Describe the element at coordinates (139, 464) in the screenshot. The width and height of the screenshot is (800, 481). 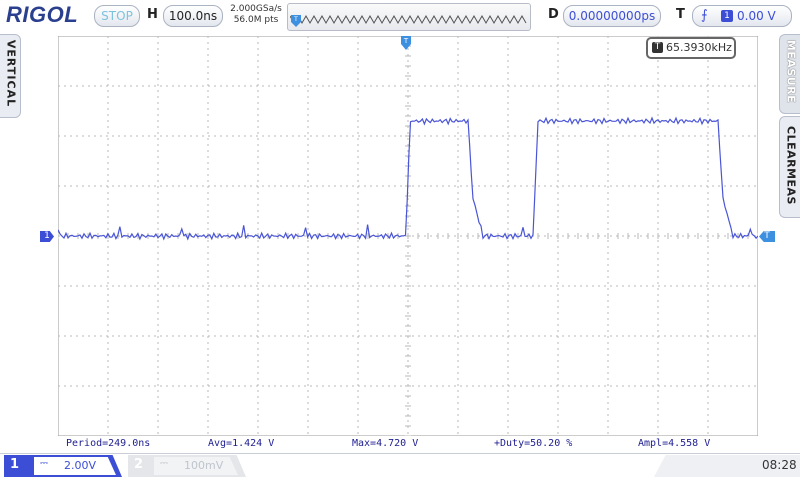
I see `channel2-number: 2` at that location.